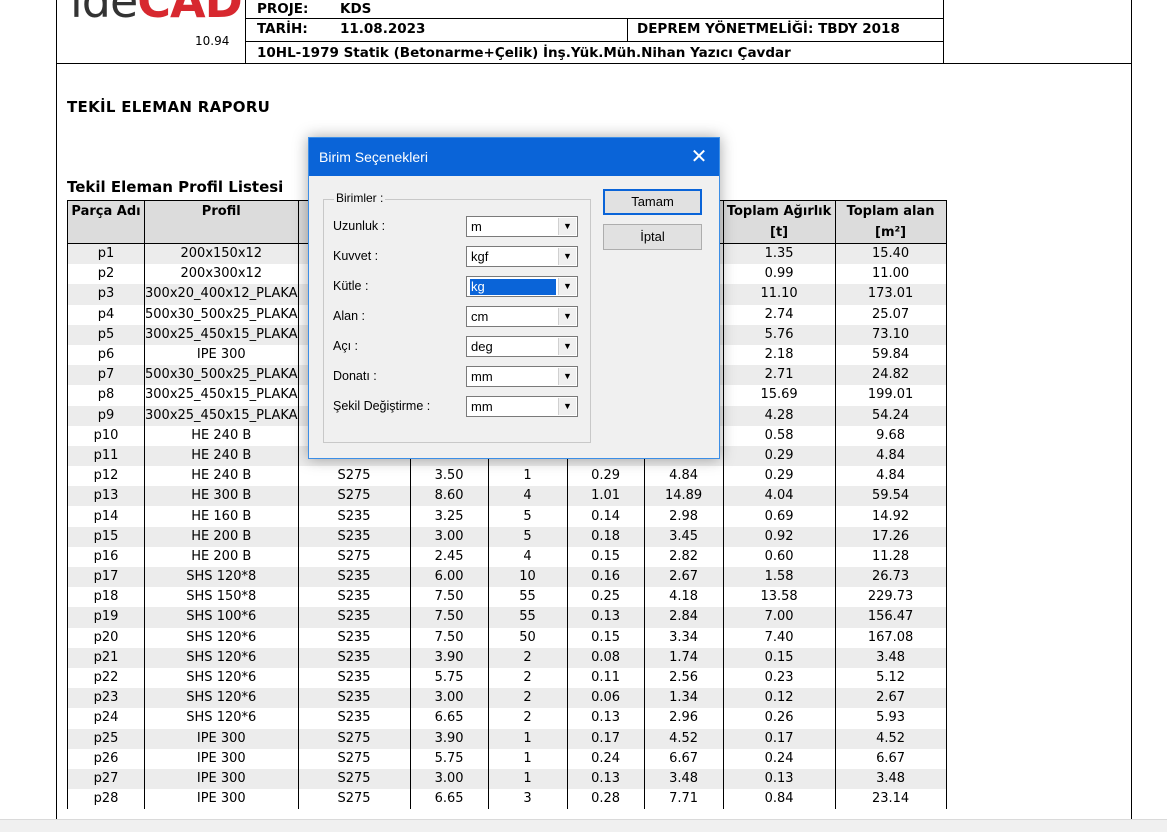 The height and width of the screenshot is (832, 1167). I want to click on table-row: p17 SHS 120*8 S235 6.00 10 0.16 2.67 1.58 26.73, so click(507, 577).